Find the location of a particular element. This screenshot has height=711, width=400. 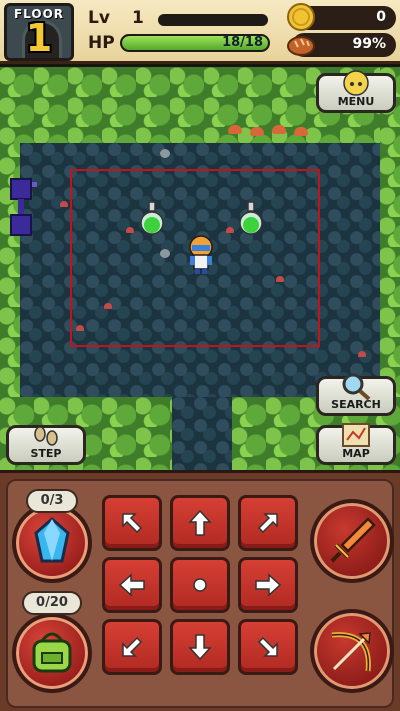

hp-value: 18/18 is located at coordinates (242, 42).